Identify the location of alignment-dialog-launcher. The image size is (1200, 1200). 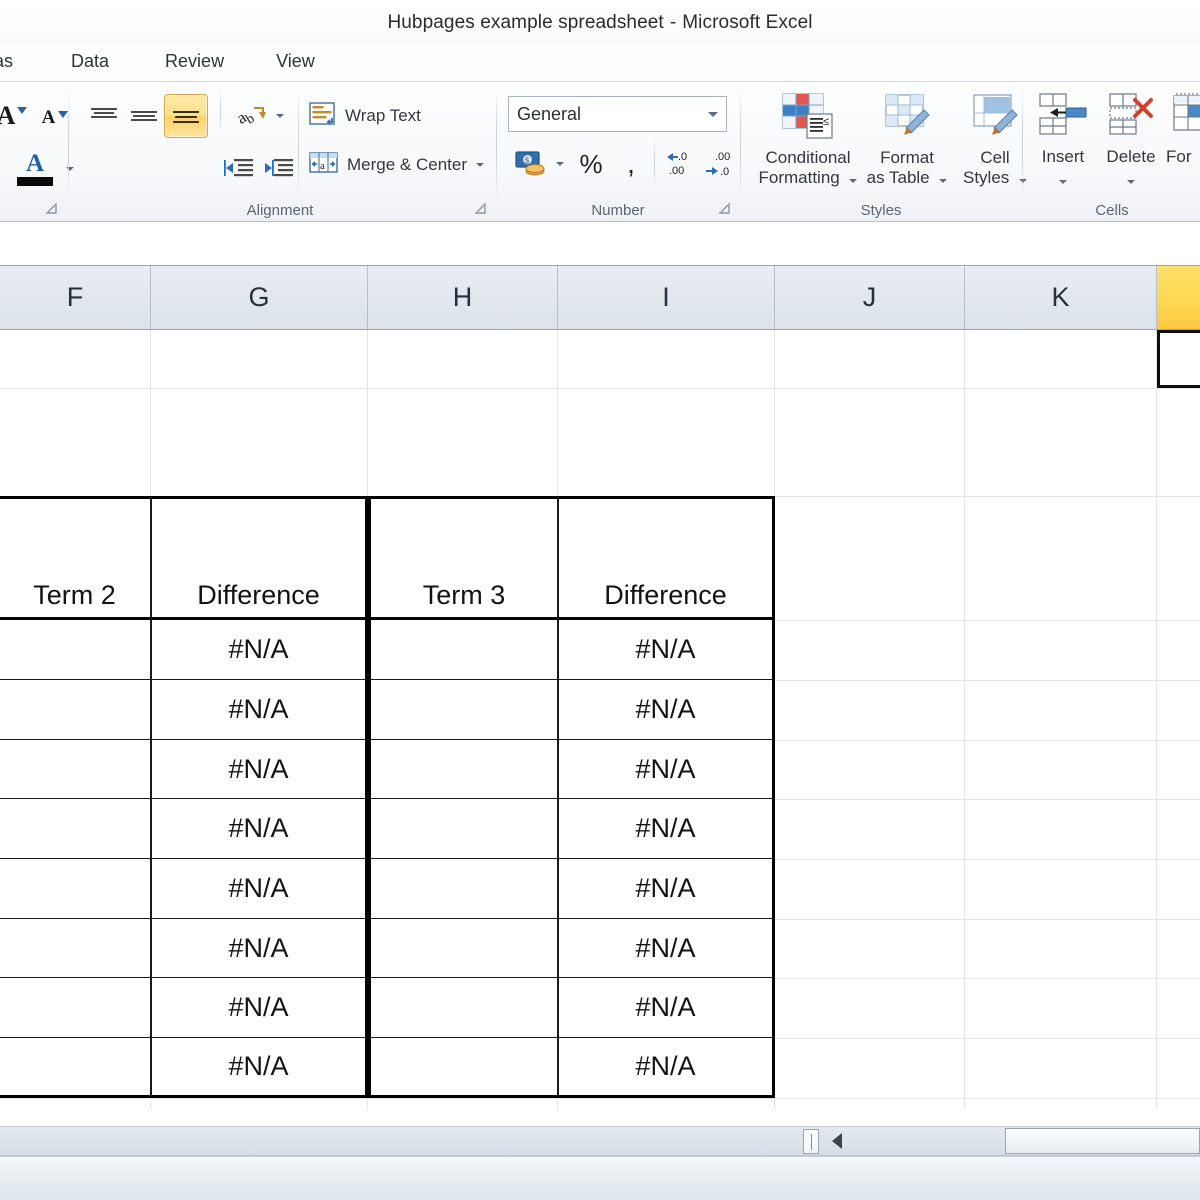
(480, 208).